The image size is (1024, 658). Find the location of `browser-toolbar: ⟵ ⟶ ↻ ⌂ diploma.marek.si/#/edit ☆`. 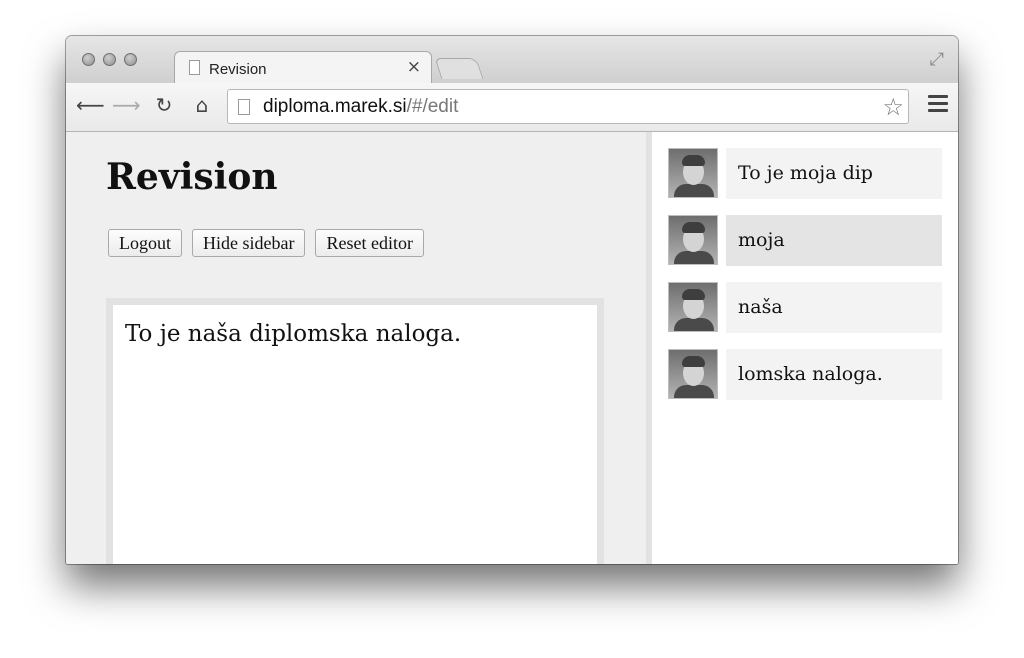

browser-toolbar: ⟵ ⟶ ↻ ⌂ diploma.marek.si/#/edit ☆ is located at coordinates (512, 107).